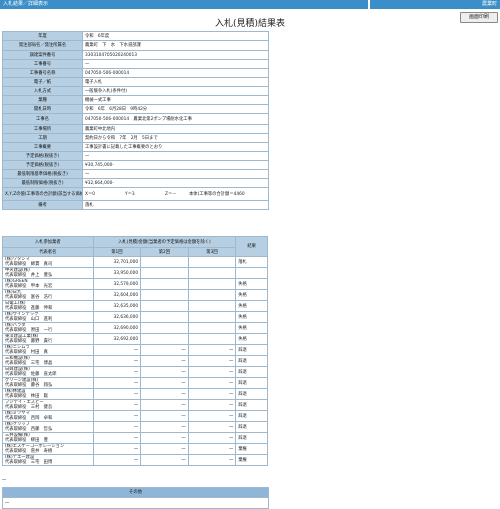  Describe the element at coordinates (250, 4) in the screenshot. I see `top-bar: 入札結果／詳細表示 農業町` at that location.